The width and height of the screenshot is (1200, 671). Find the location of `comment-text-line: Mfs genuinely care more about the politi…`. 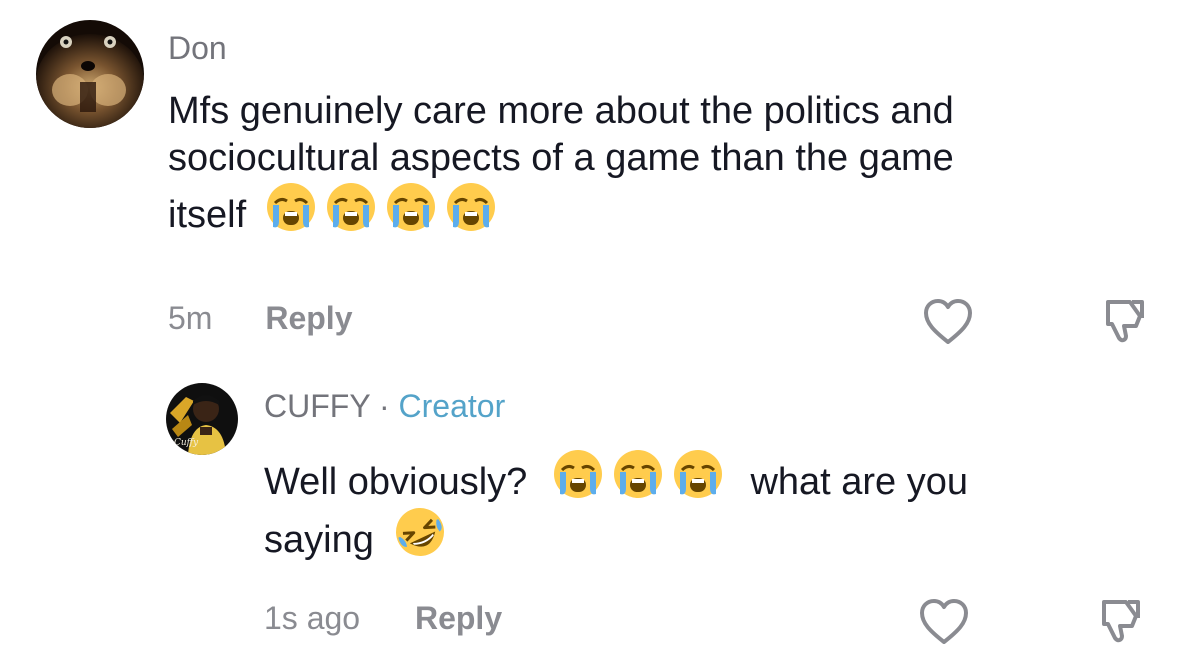

comment-text-line: Mfs genuinely care more about the politi… is located at coordinates (561, 111).